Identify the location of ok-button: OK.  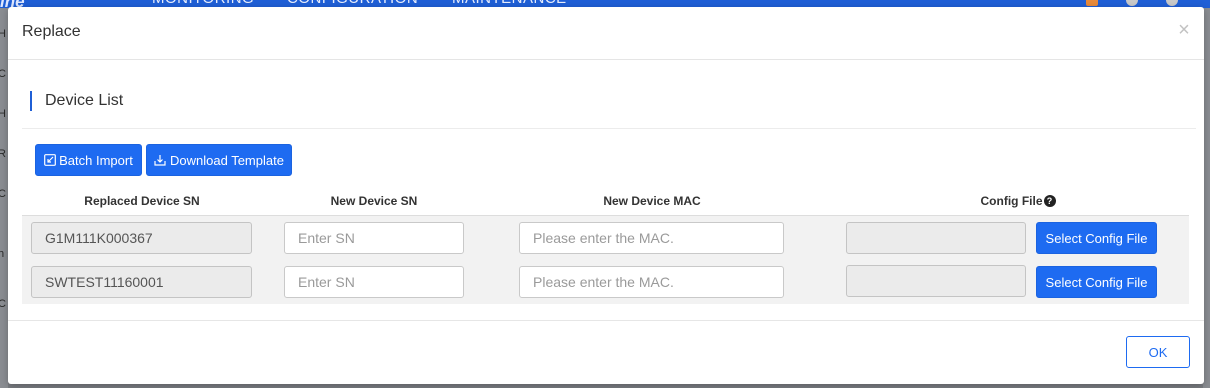
(1158, 352).